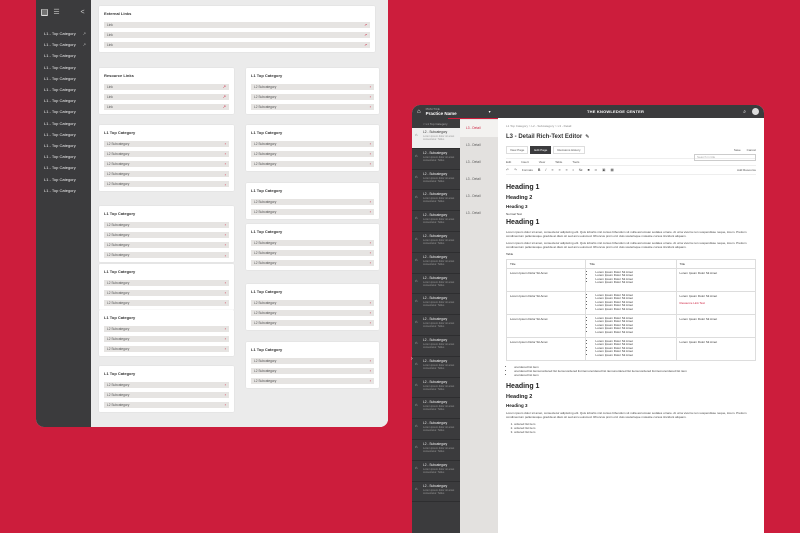 The height and width of the screenshot is (533, 800). What do you see at coordinates (490, 111) in the screenshot?
I see `chevron-down-icon: ▾` at bounding box center [490, 111].